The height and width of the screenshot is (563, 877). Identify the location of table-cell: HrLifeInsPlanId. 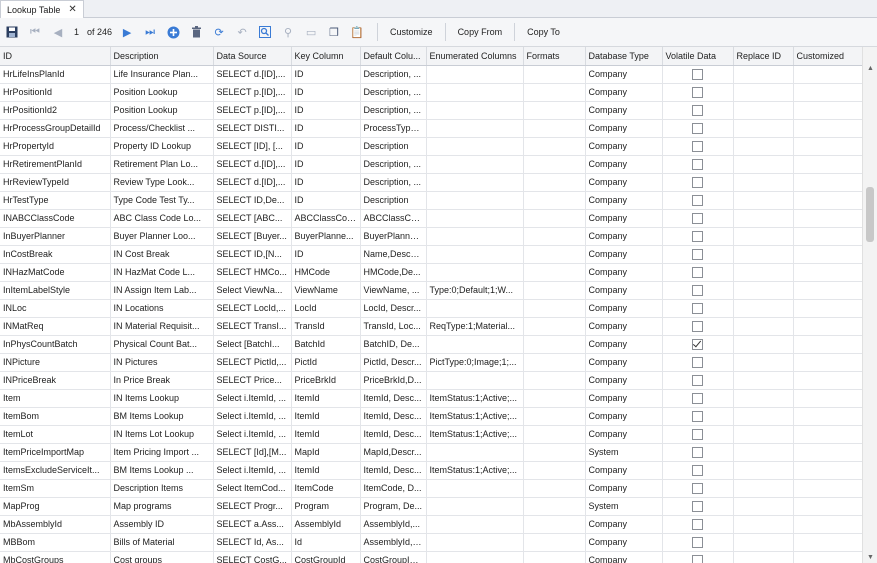
(55, 74).